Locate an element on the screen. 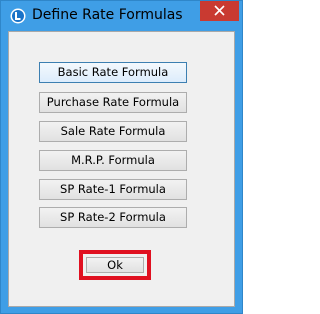 The height and width of the screenshot is (314, 320). ok-button-highlight: Ok is located at coordinates (115, 265).